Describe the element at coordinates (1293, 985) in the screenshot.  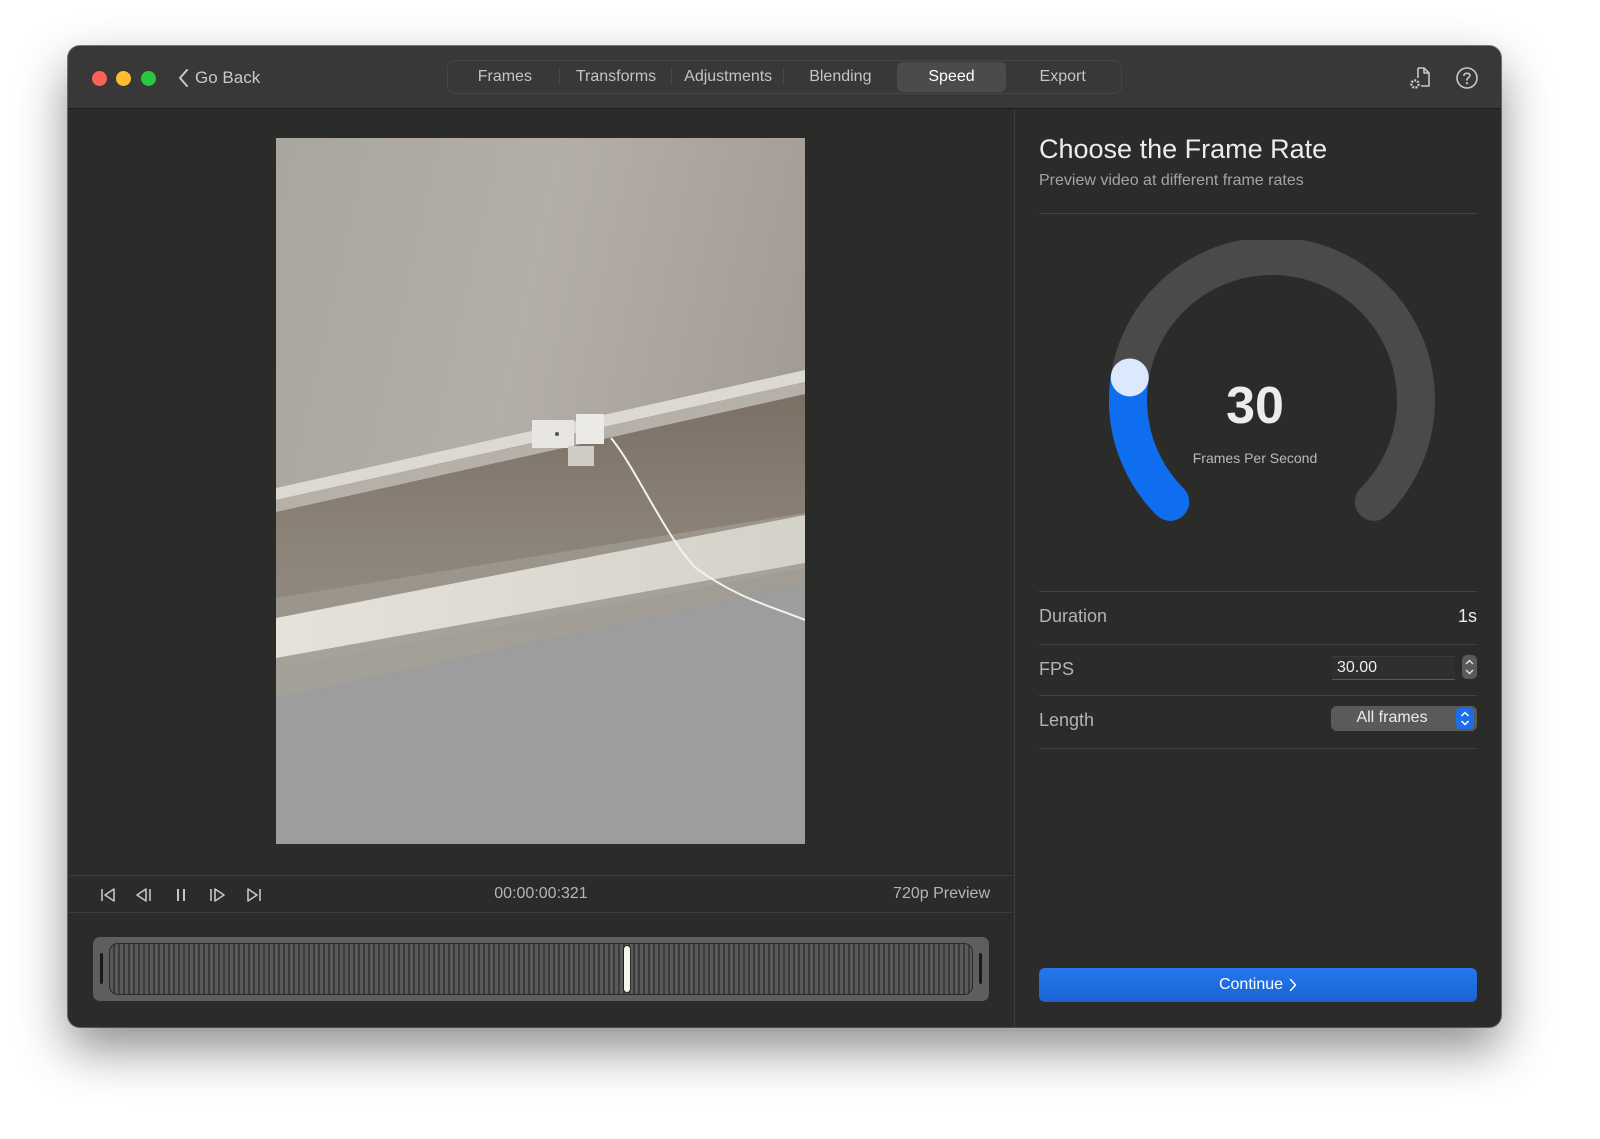
I see `chevron-right-icon` at that location.